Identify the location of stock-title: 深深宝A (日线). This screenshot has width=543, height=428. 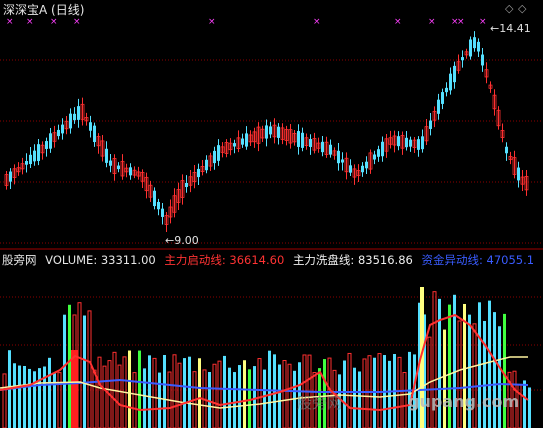
(44, 10).